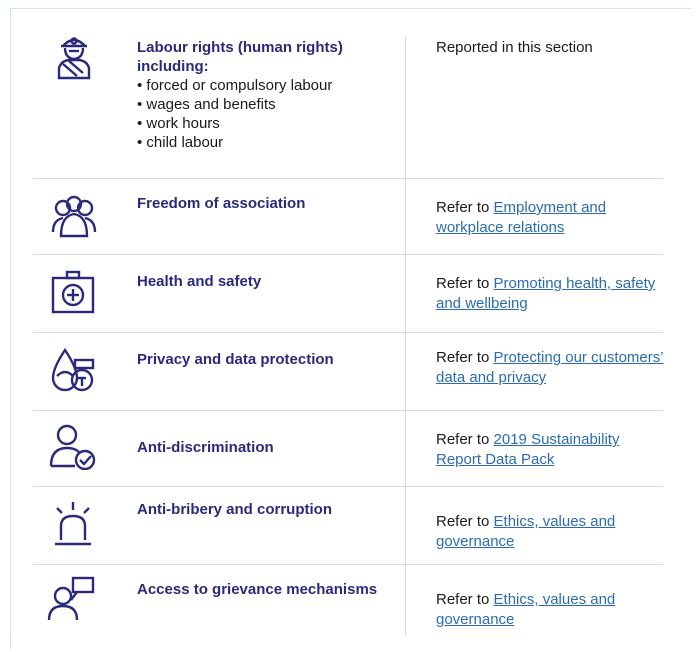  What do you see at coordinates (264, 104) in the screenshot?
I see `bullet-item: wages and benefits` at bounding box center [264, 104].